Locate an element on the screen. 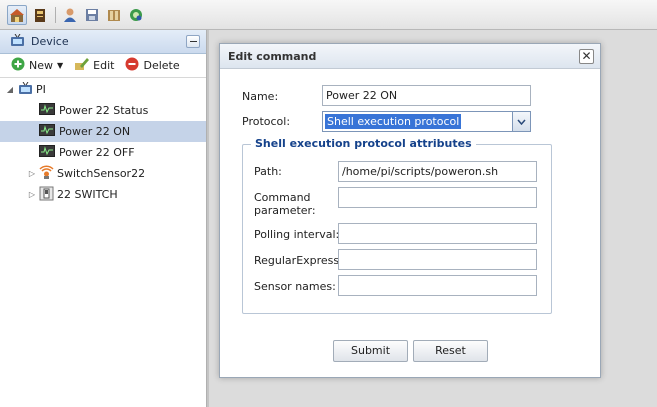 This screenshot has height=407, width=657. edit-label: Edit is located at coordinates (104, 65).